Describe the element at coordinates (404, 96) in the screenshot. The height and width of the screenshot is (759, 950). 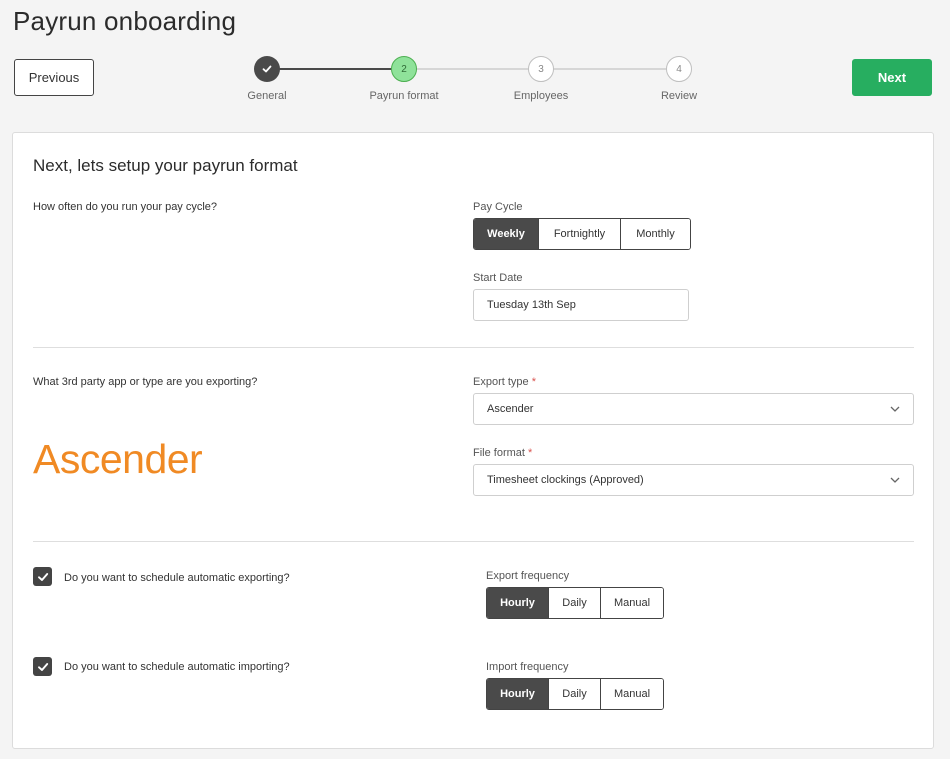
I see `step-payrun-format-label: Payrun format` at that location.